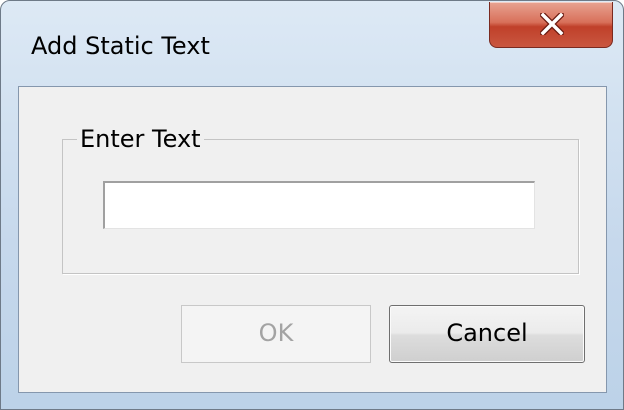  I want to click on close-x-icon, so click(552, 24).